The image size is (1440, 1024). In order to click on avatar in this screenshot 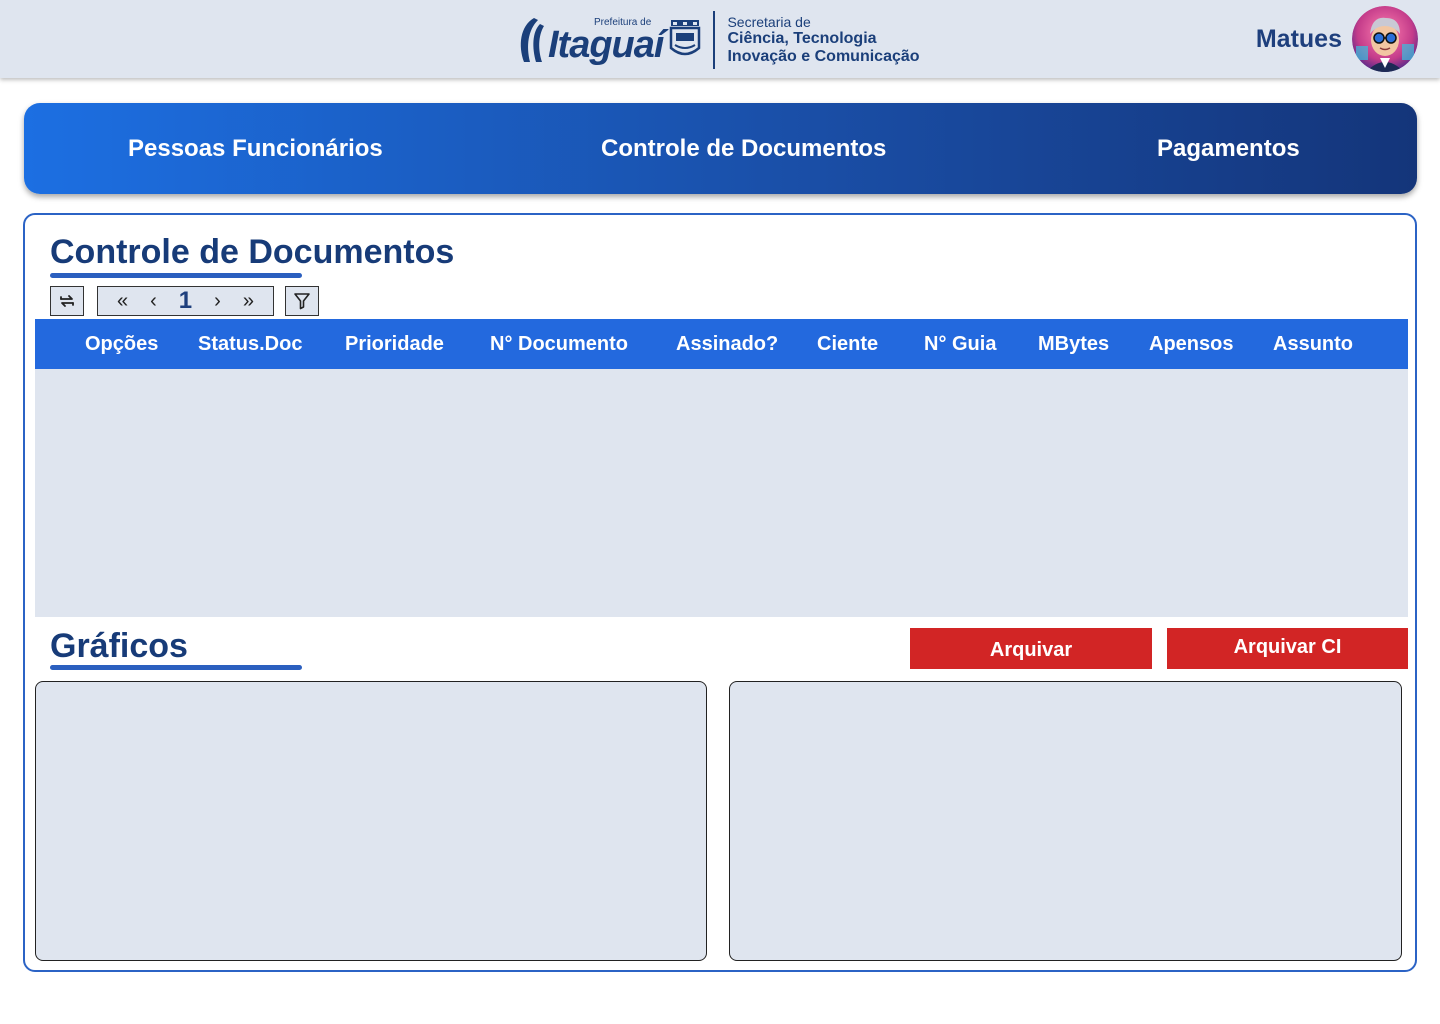, I will do `click(1385, 39)`.